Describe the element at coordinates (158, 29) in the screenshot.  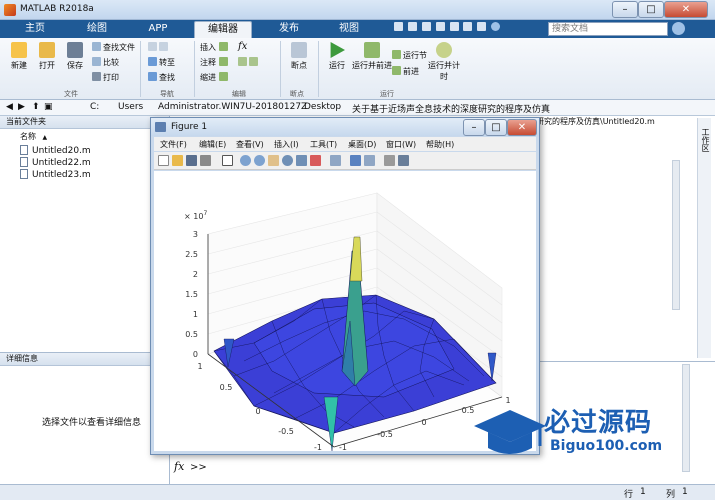
I see `tab-apps: APP` at that location.